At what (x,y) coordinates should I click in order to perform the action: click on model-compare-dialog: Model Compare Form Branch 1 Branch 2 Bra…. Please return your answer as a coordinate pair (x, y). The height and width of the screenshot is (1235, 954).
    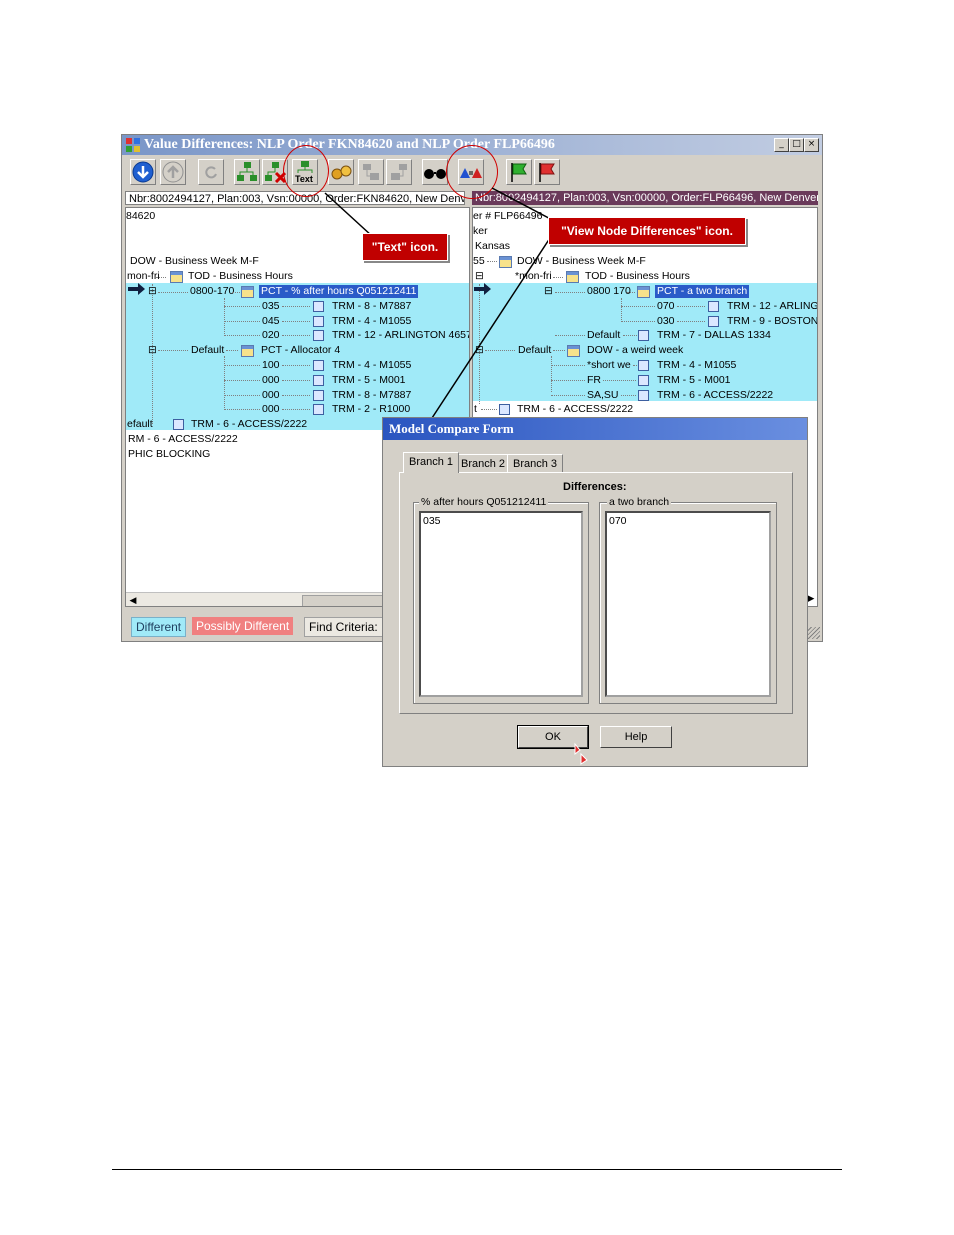
    Looking at the image, I should click on (595, 592).